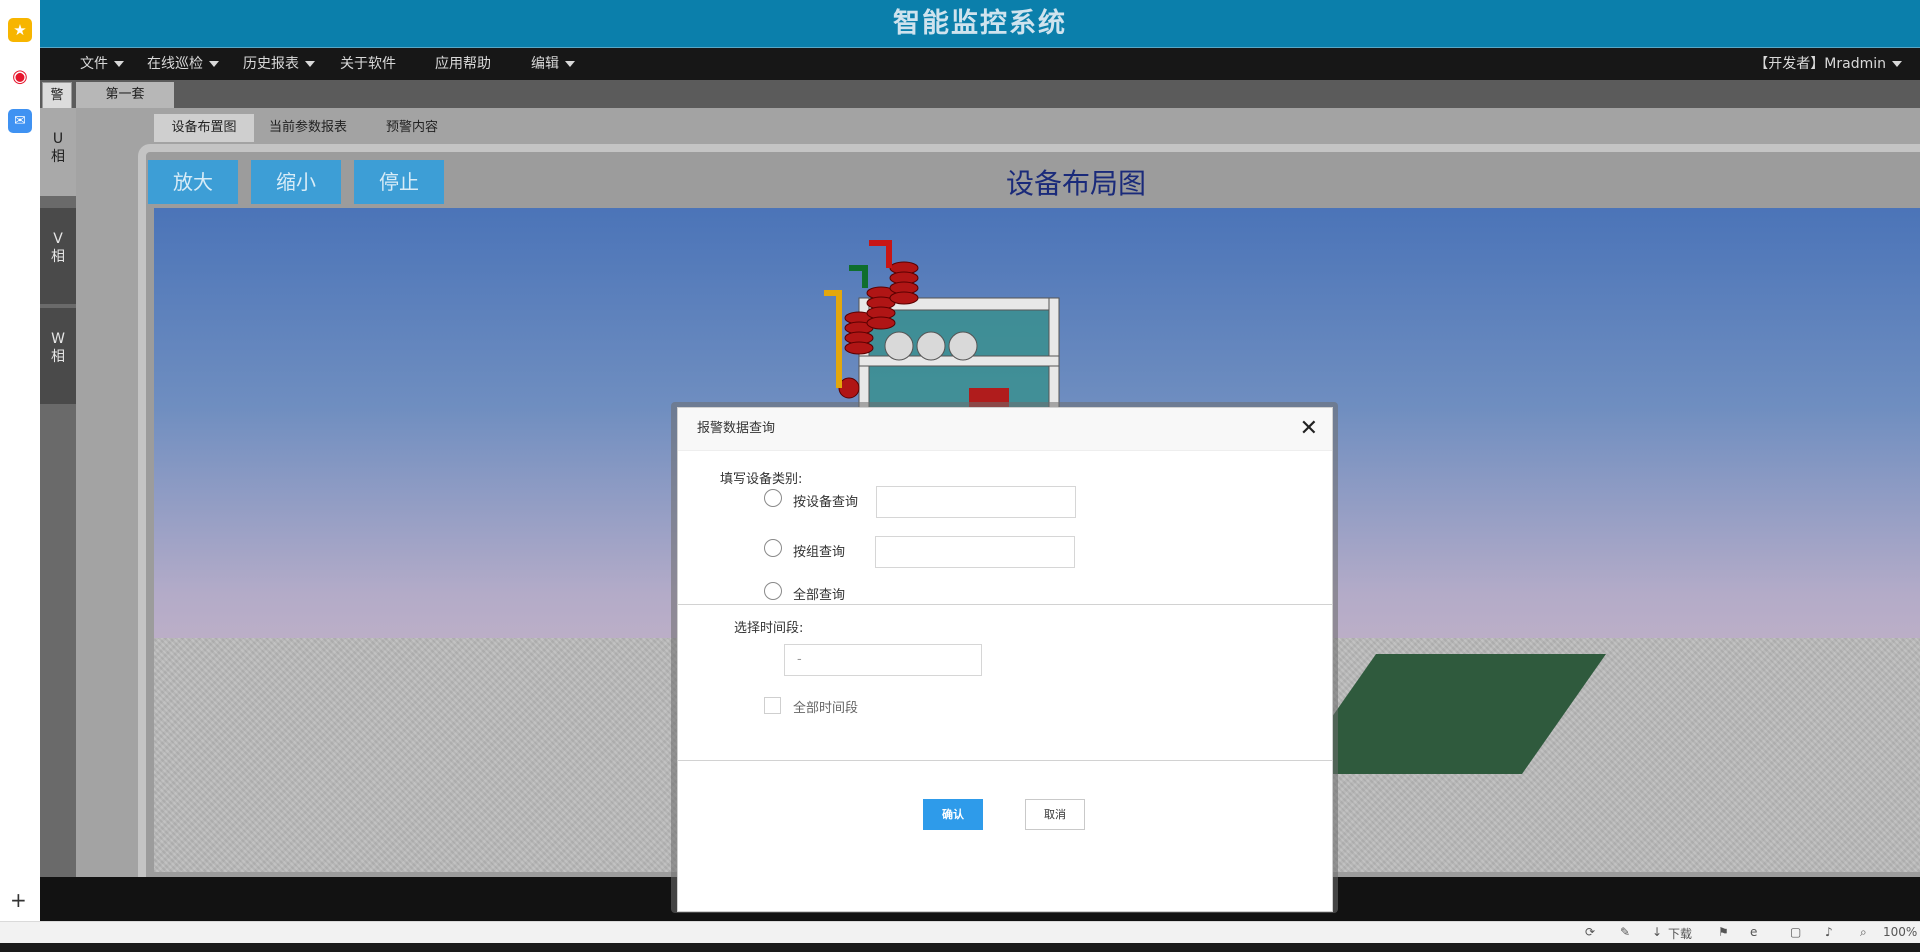 Image resolution: width=1920 pixels, height=952 pixels. I want to click on radio-all-label: 全部查询, so click(819, 595).